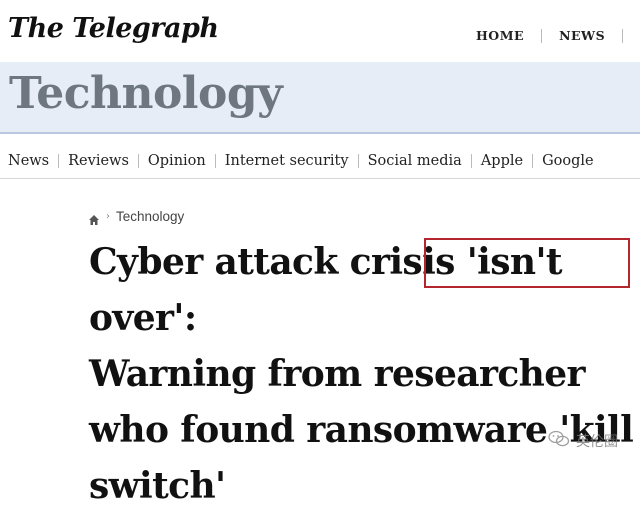  What do you see at coordinates (527, 263) in the screenshot?
I see `headline-highlight-box` at bounding box center [527, 263].